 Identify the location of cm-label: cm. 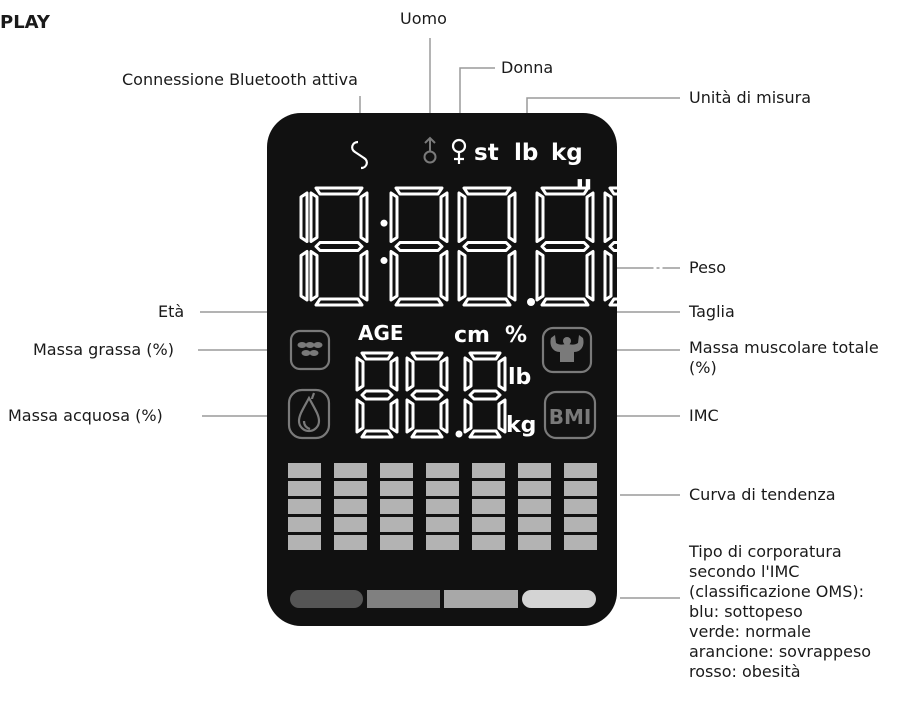
(472, 335).